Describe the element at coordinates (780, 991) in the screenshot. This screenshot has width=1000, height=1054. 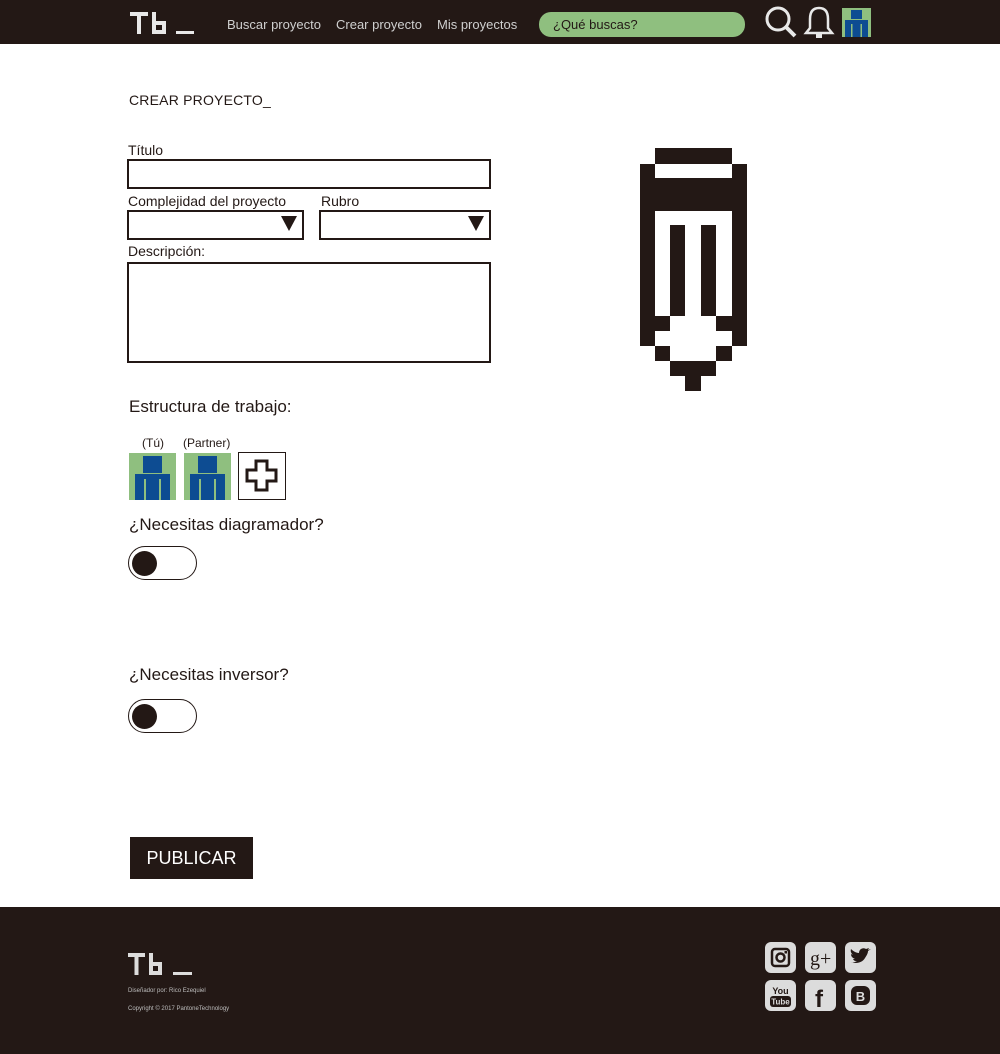
I see `youtube-glyph-top: You` at that location.